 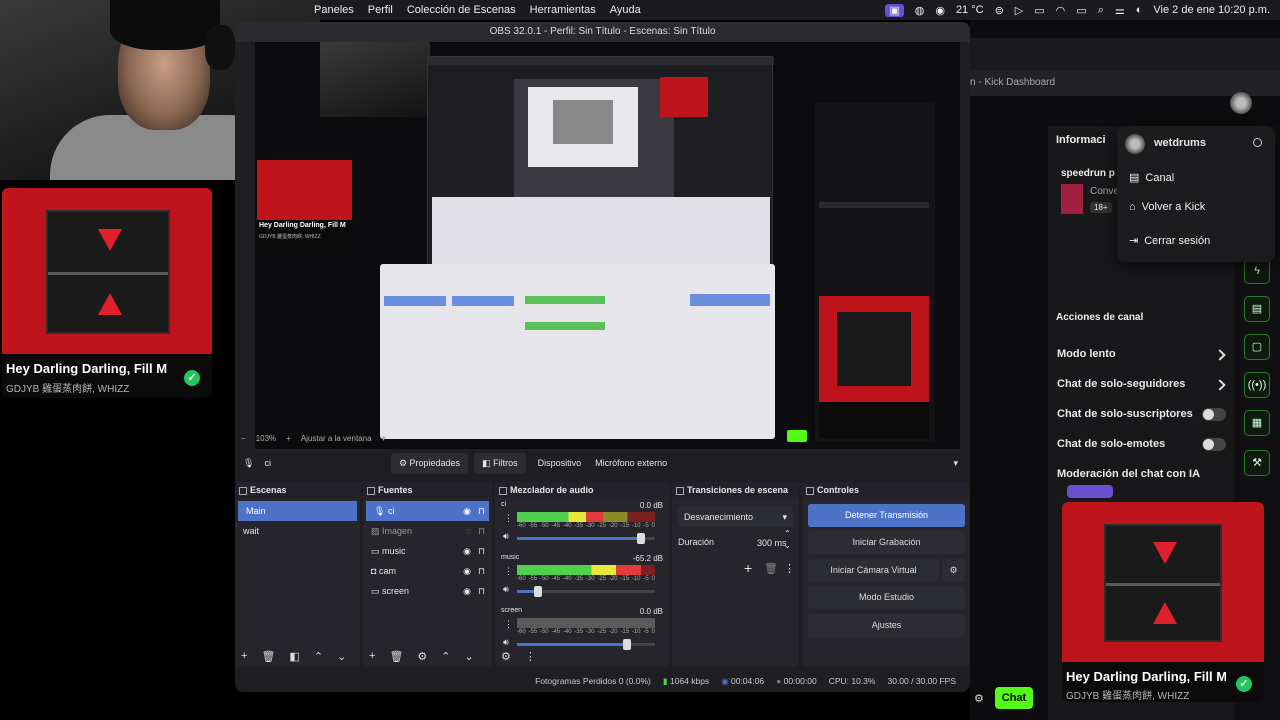 What do you see at coordinates (625, 526) in the screenshot?
I see `meter-tick-label: -15` at bounding box center [625, 526].